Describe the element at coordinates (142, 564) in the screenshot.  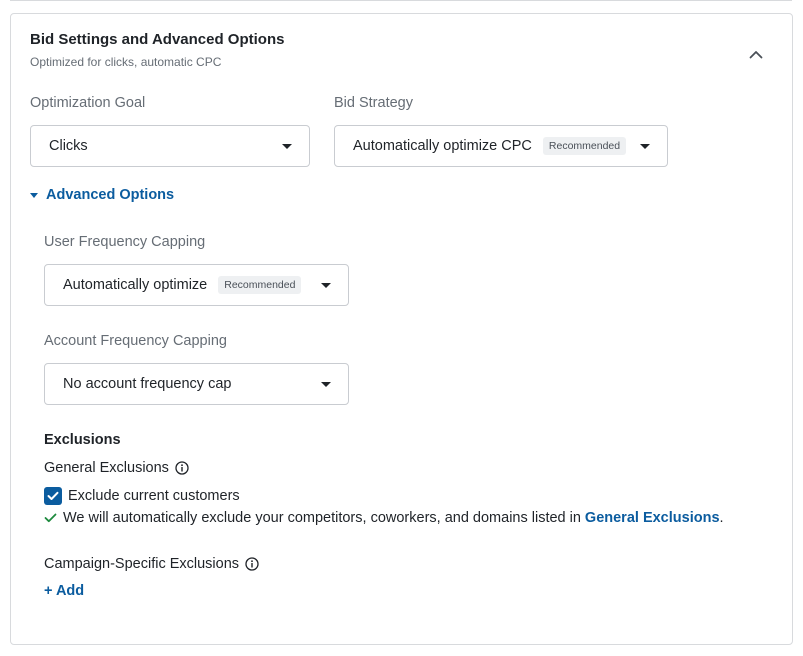
I see `campaign-exclusions-label: Campaign-Specific Exclusions` at that location.